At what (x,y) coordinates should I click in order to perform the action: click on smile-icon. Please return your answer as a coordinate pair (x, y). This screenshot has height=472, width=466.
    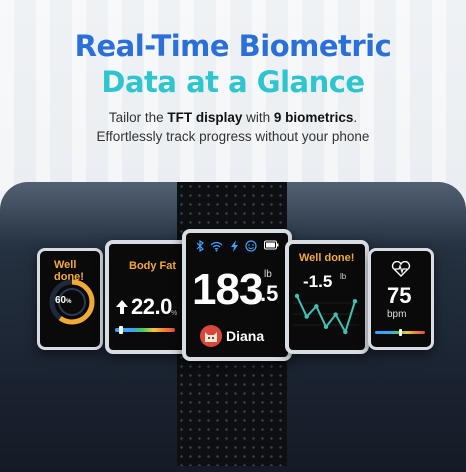
    Looking at the image, I should click on (251, 246).